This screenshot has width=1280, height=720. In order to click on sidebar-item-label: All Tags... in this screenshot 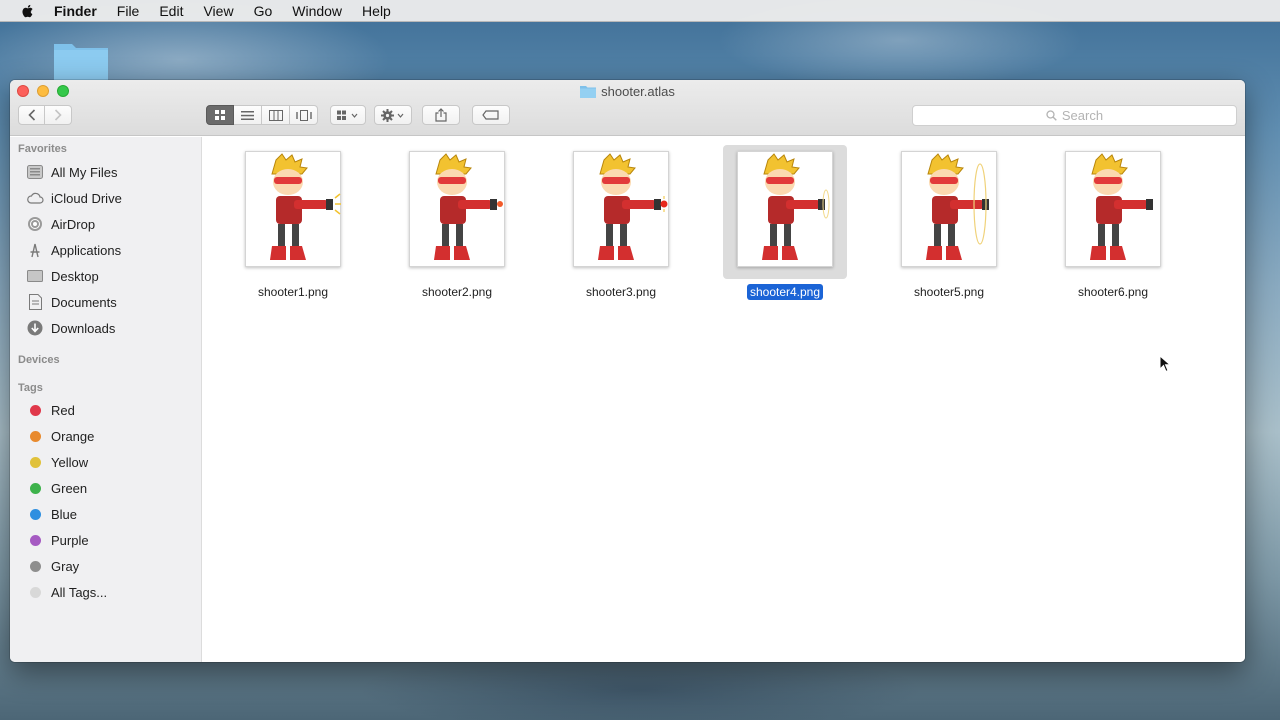, I will do `click(79, 592)`.